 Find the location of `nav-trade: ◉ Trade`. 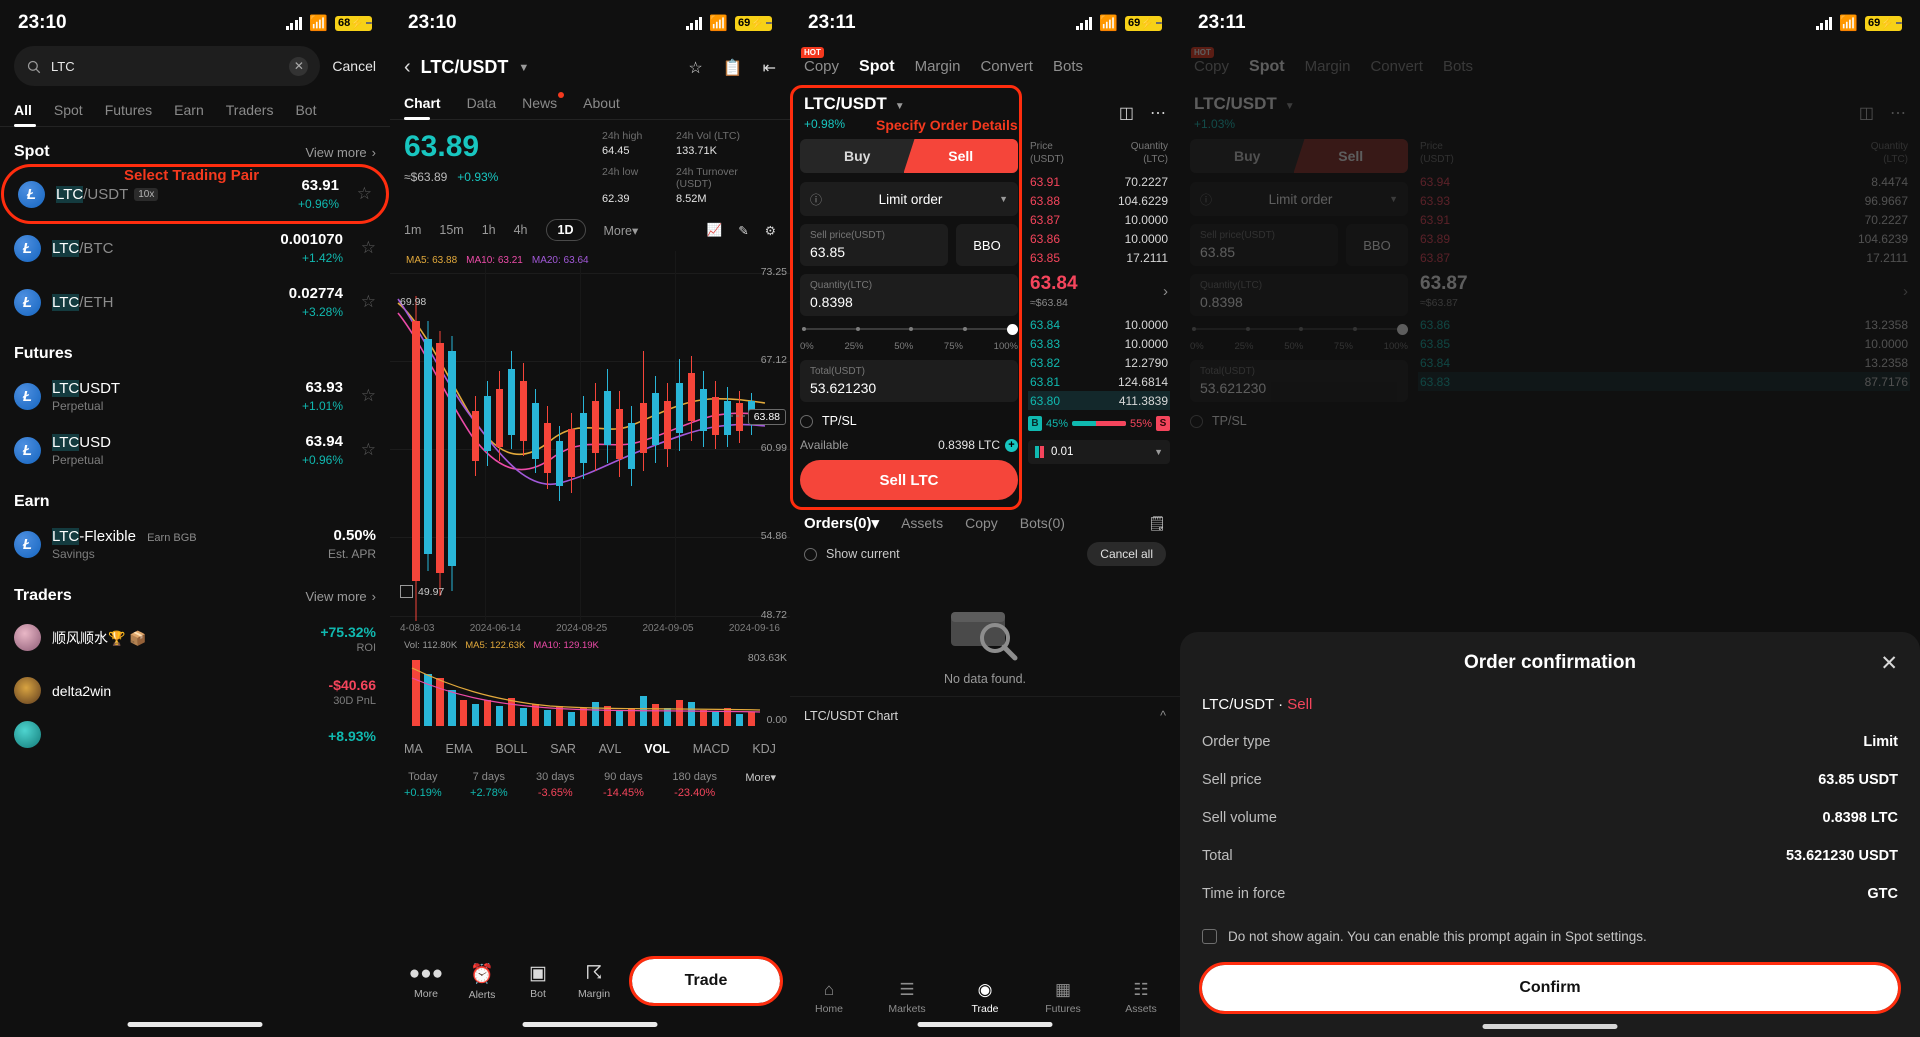

nav-trade: ◉ Trade is located at coordinates (985, 997).